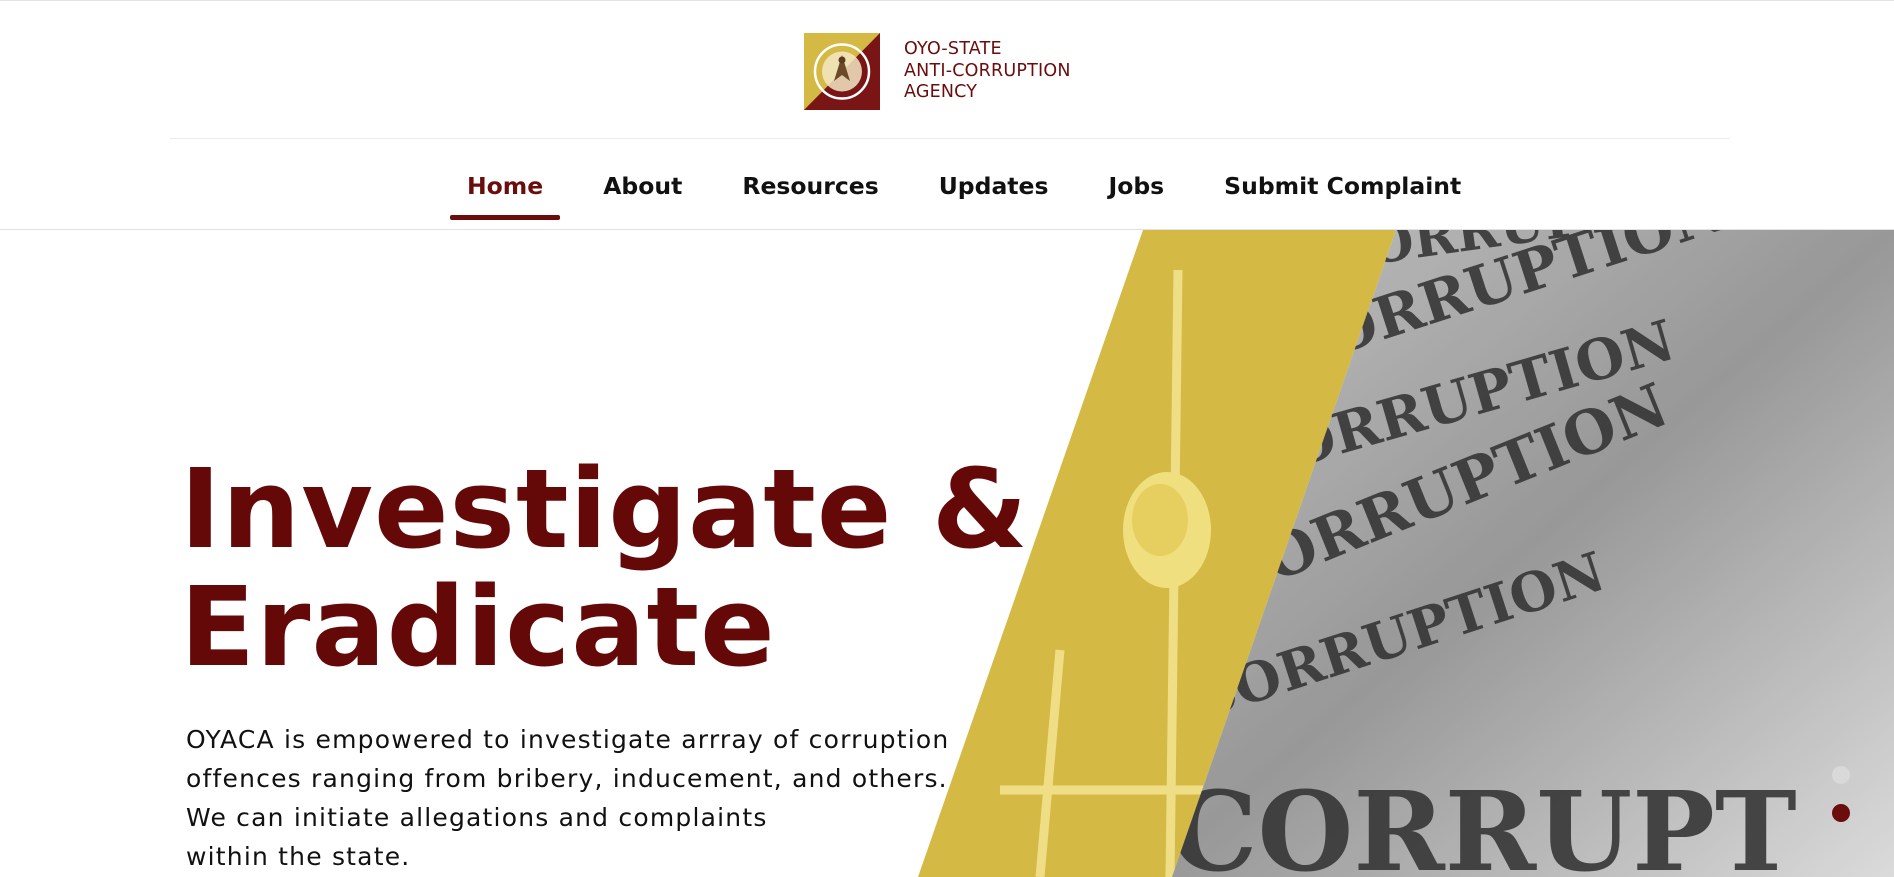 This screenshot has height=877, width=1894. I want to click on logo-line: ANTI-CORRUPTION, so click(987, 70).